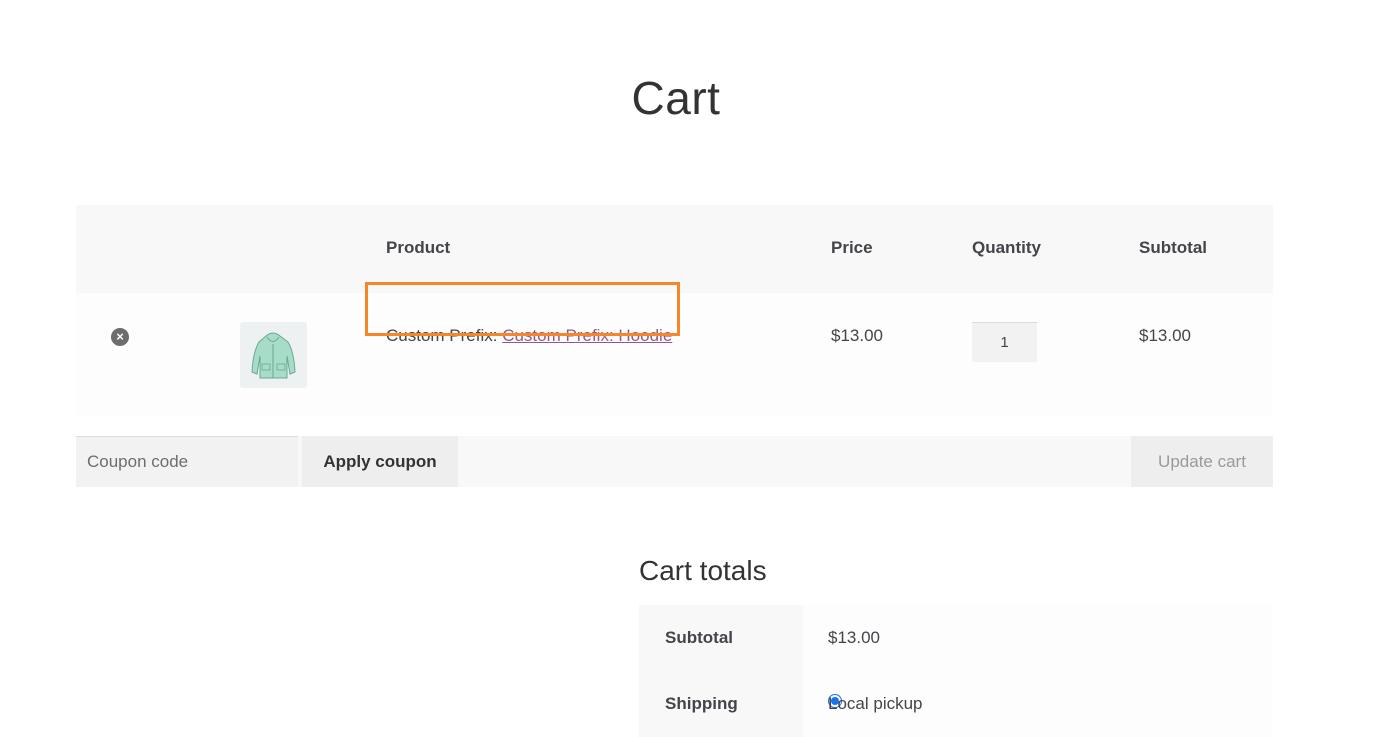 The height and width of the screenshot is (737, 1386). What do you see at coordinates (1165, 335) in the screenshot?
I see `item-subtotal: $13.00` at bounding box center [1165, 335].